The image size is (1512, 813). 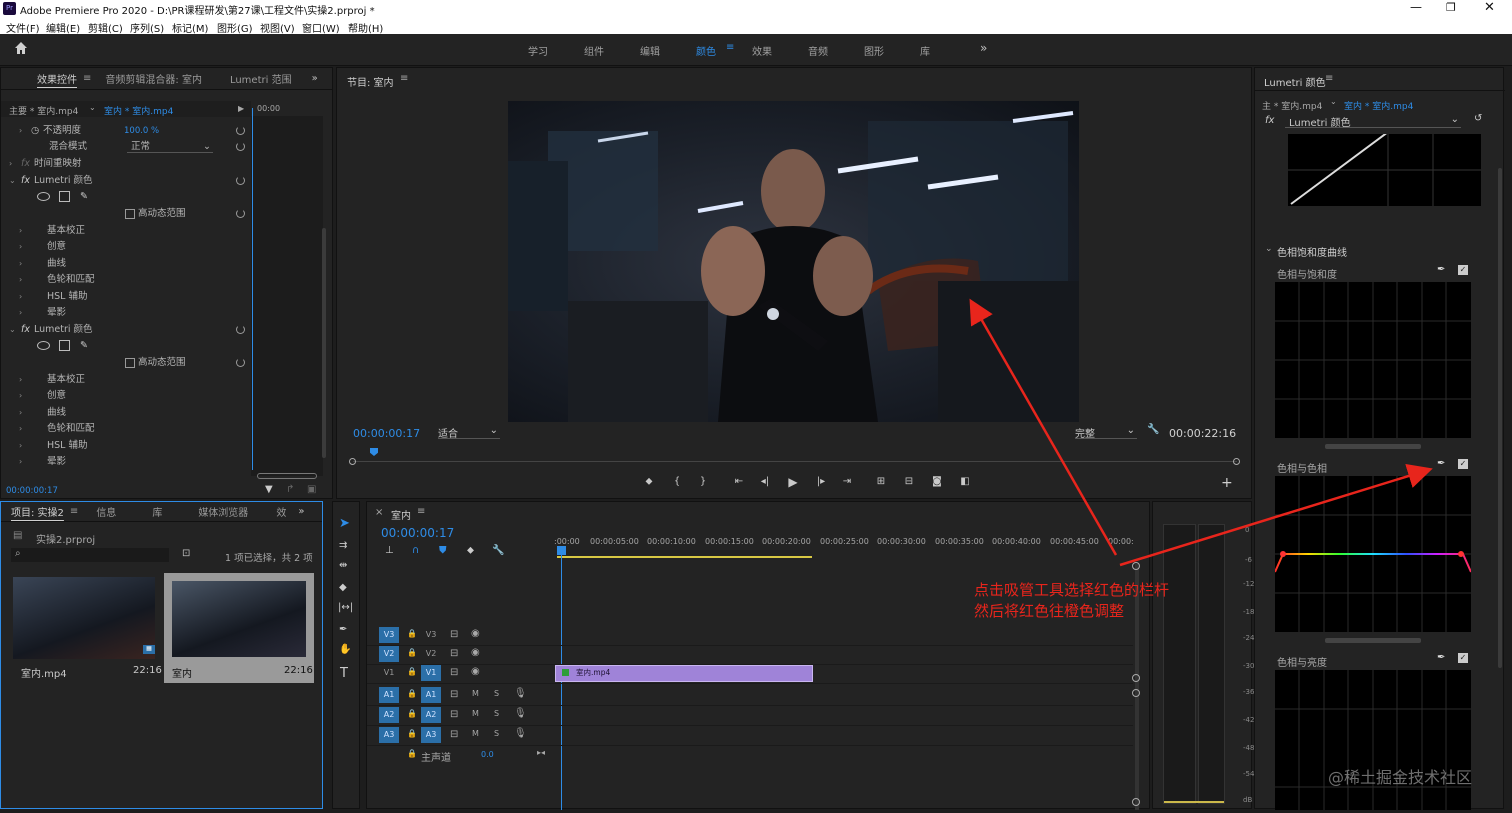 What do you see at coordinates (1292, 105) in the screenshot?
I see `lumetri-master-clip: 主 * 室内.mp4` at bounding box center [1292, 105].